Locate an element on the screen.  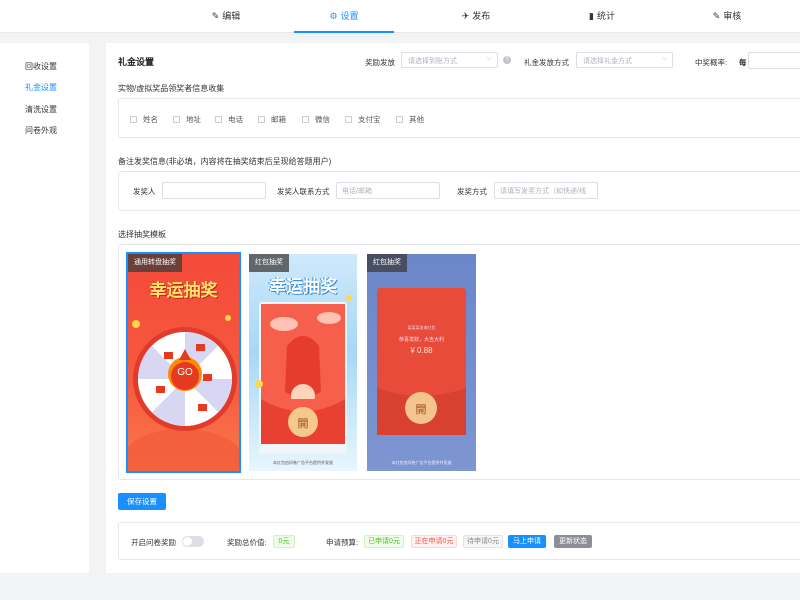
pending-badge: 待申请0元 is located at coordinates (483, 541).